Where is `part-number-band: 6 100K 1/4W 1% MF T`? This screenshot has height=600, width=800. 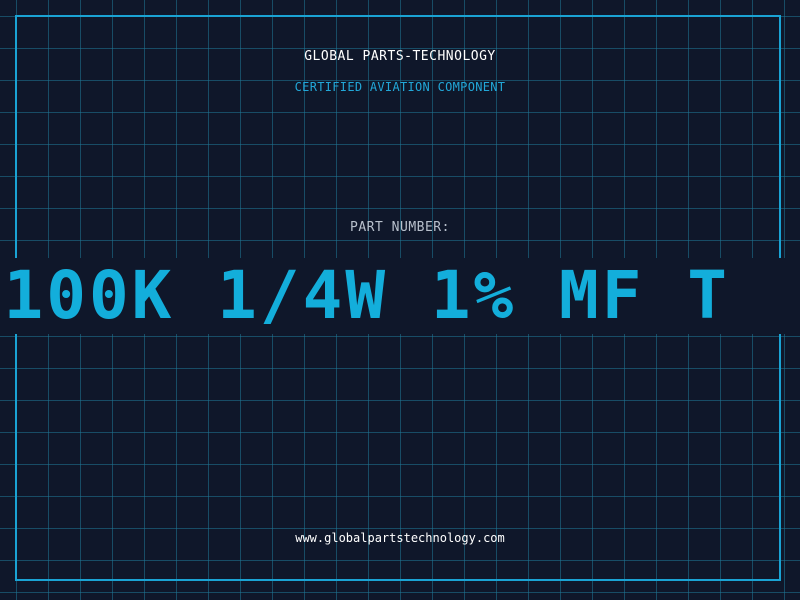
part-number-band: 6 100K 1/4W 1% MF T is located at coordinates (400, 296).